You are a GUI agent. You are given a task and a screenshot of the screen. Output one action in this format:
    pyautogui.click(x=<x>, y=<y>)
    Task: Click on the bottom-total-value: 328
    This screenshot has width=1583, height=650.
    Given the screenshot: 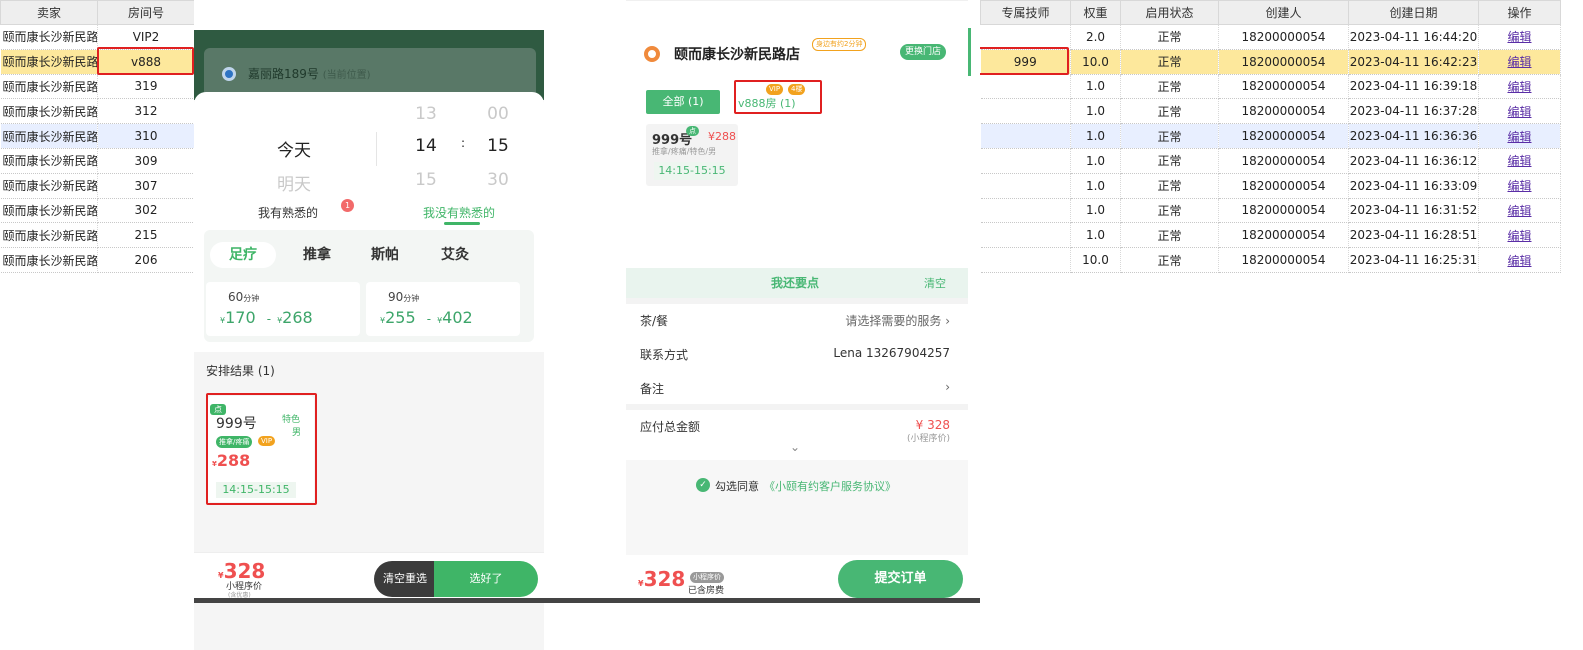 What is the action you would take?
    pyautogui.click(x=664, y=579)
    